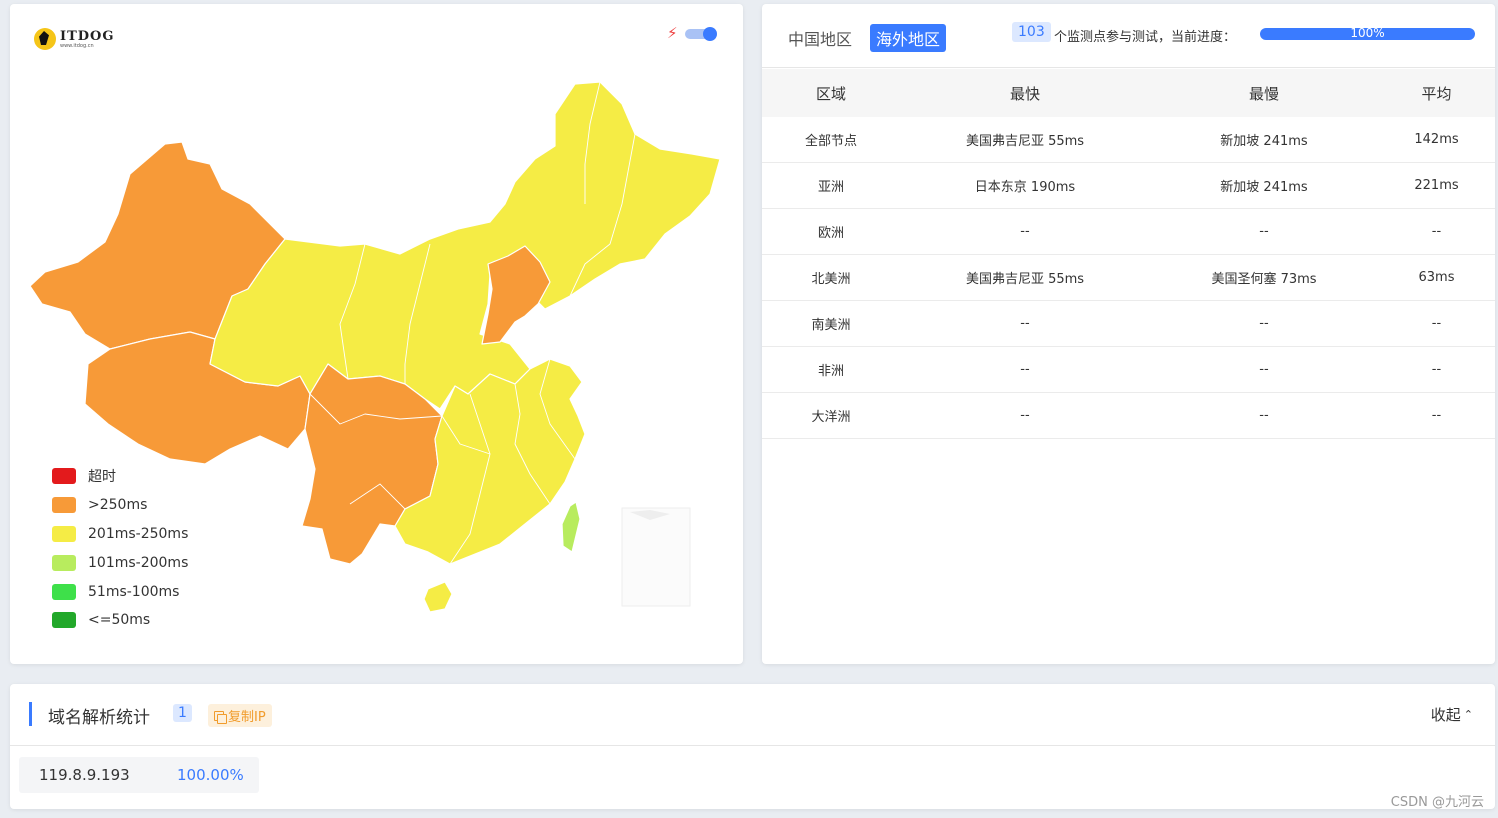 Image resolution: width=1498 pixels, height=818 pixels. I want to click on legend-item: >250ms, so click(120, 505).